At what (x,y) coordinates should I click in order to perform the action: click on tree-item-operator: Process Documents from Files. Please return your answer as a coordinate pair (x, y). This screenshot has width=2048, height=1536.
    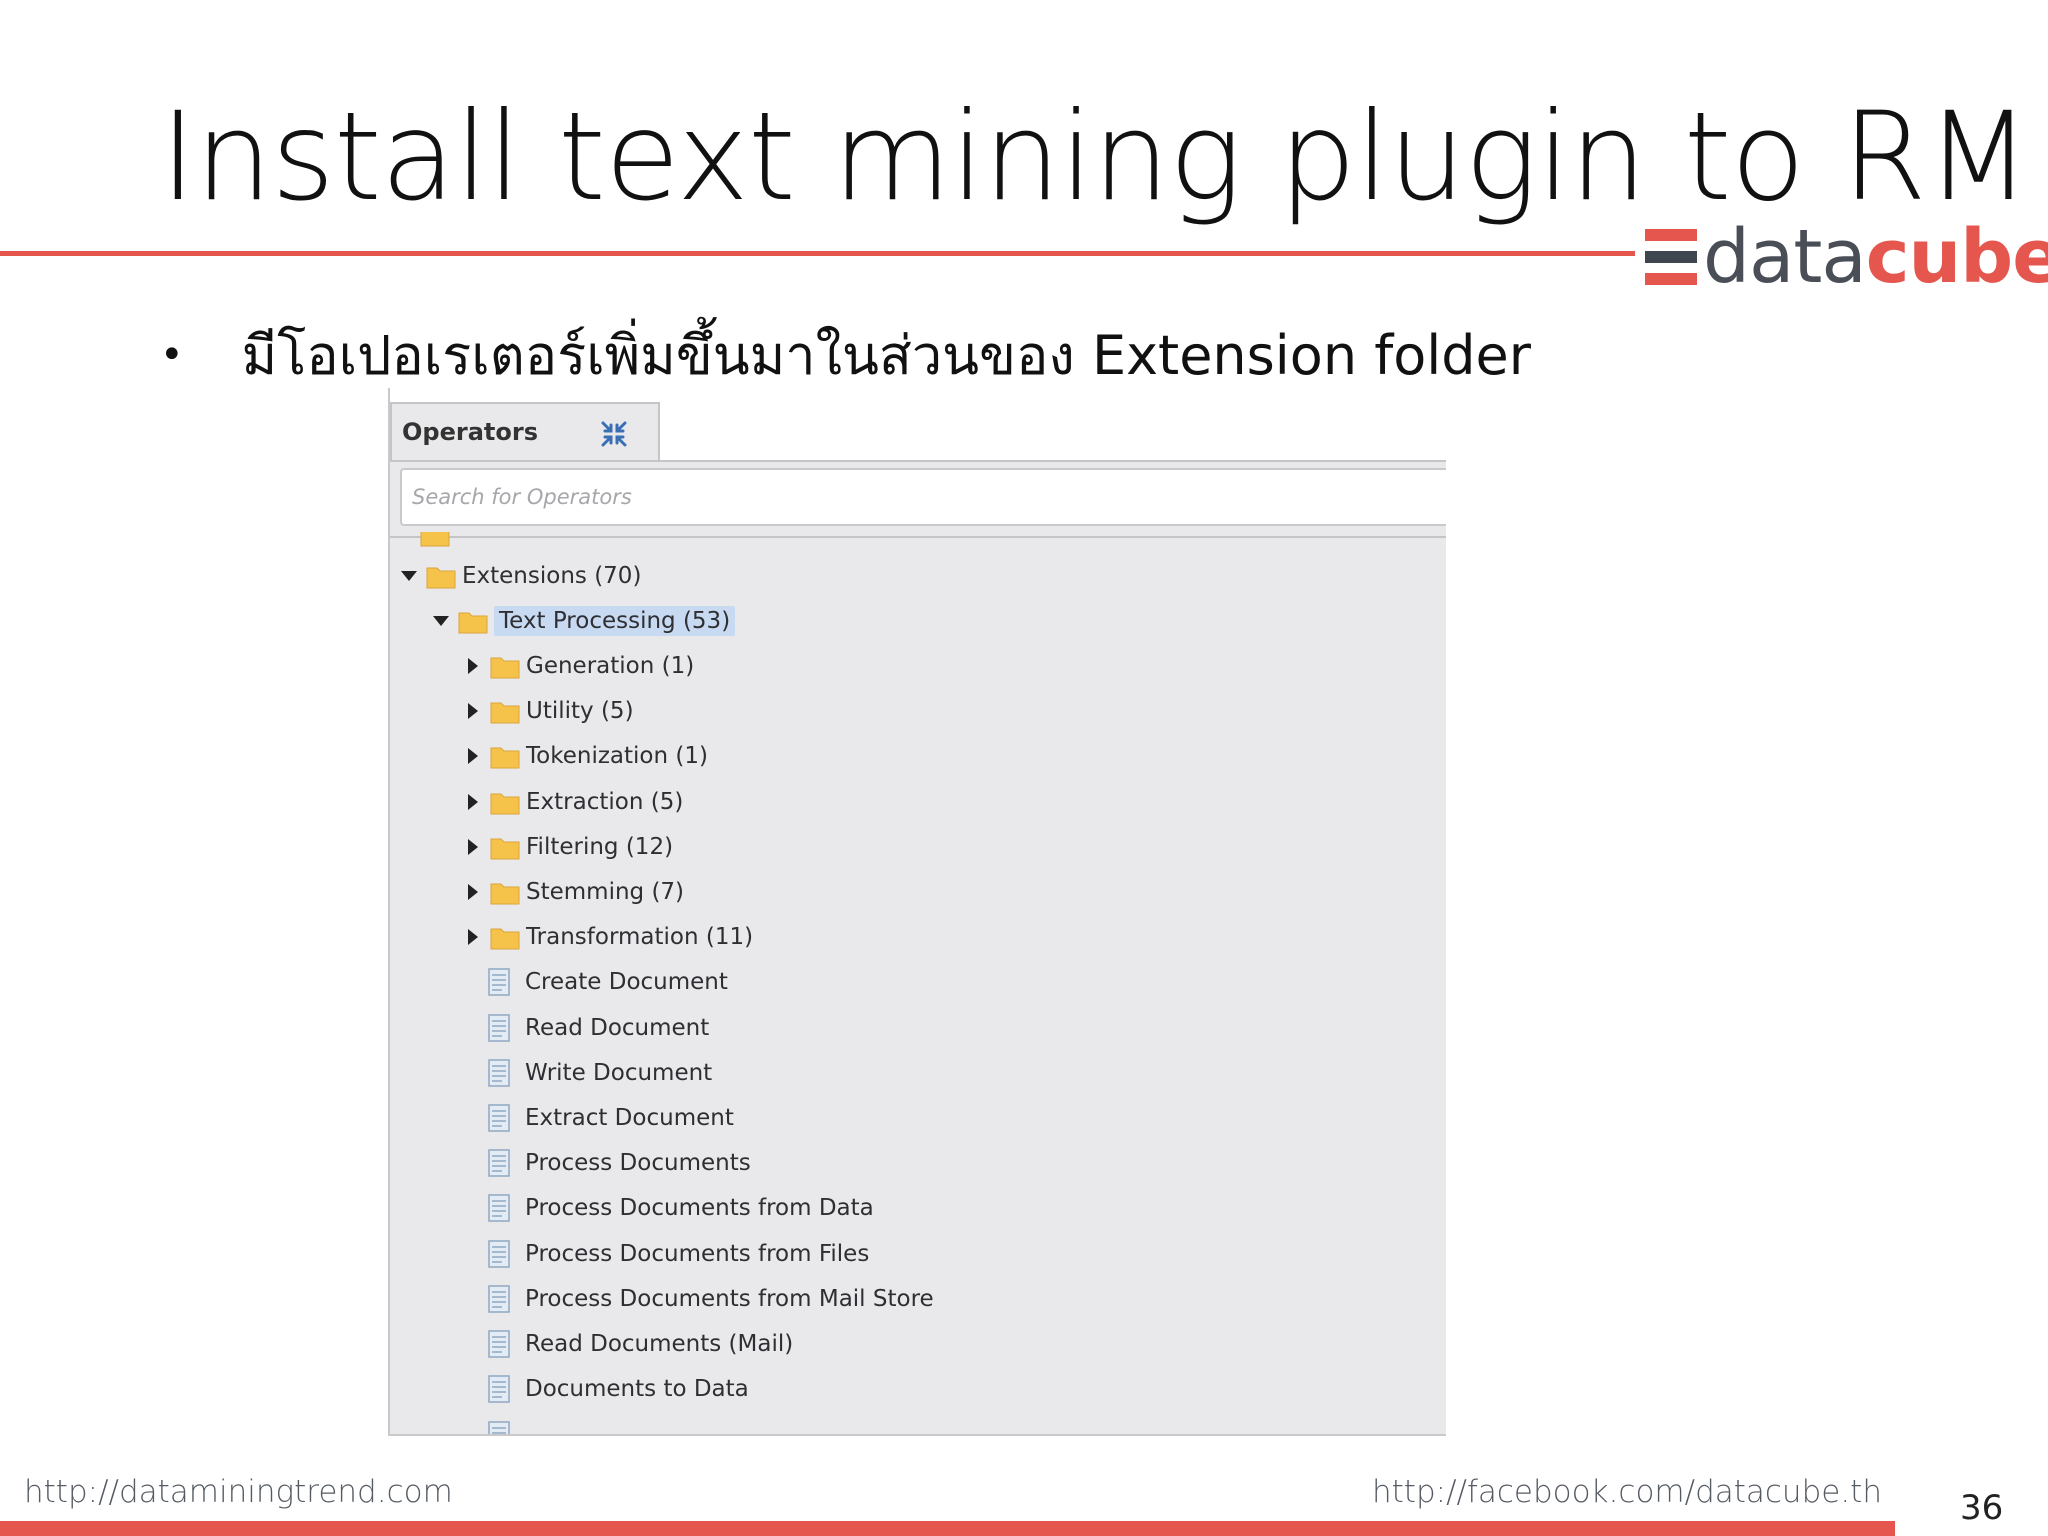
    Looking at the image, I should click on (678, 1254).